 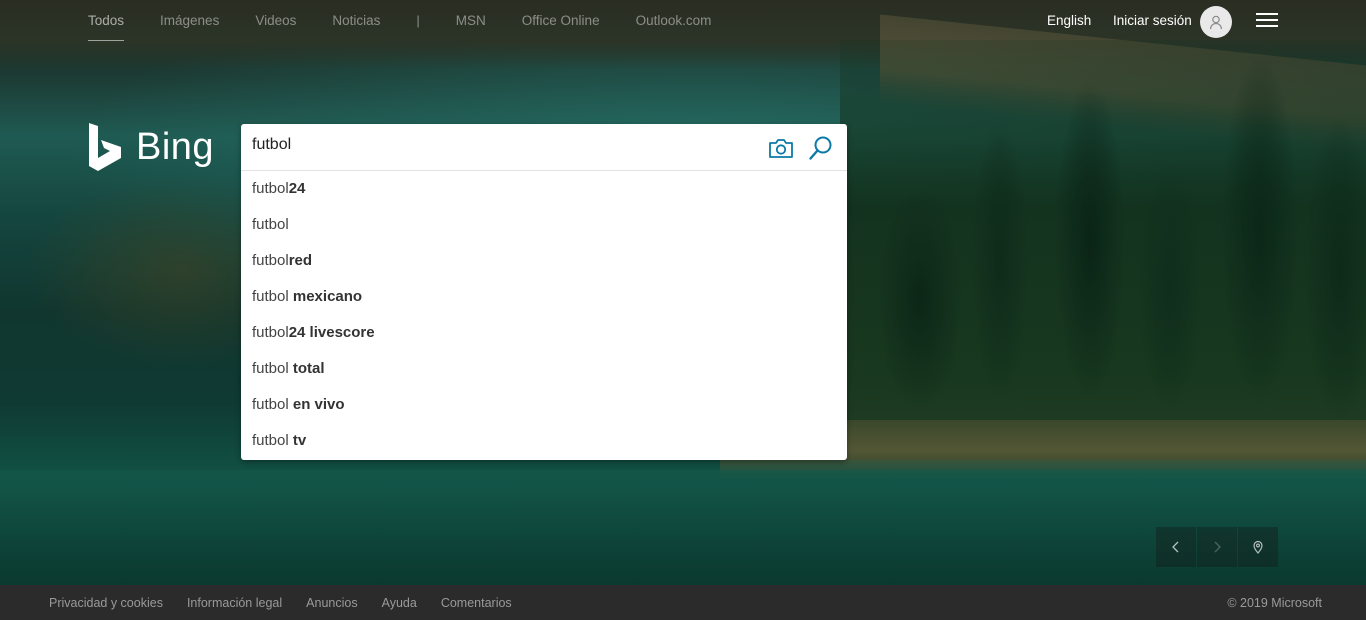 What do you see at coordinates (821, 148) in the screenshot?
I see `search-icon` at bounding box center [821, 148].